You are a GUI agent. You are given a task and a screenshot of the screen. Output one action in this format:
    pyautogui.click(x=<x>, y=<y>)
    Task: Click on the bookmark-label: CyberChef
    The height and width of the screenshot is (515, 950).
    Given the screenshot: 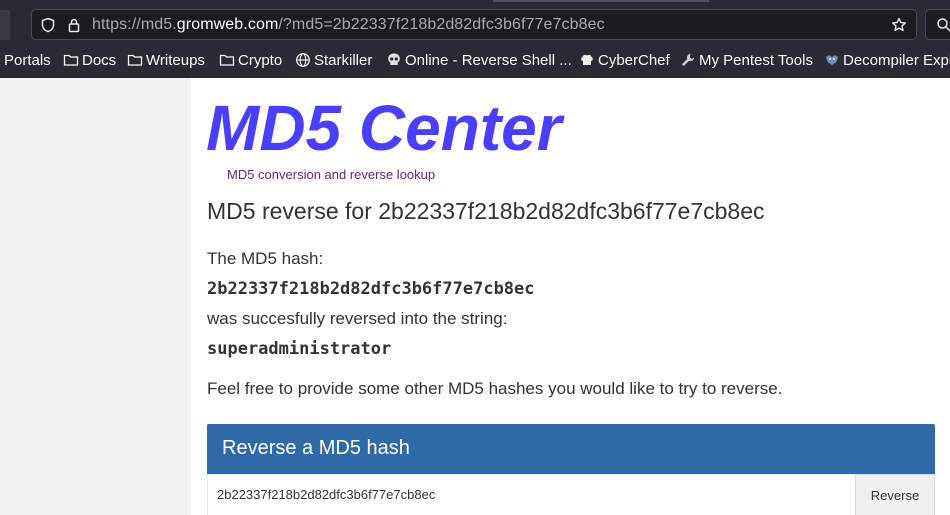 What is the action you would take?
    pyautogui.click(x=634, y=60)
    